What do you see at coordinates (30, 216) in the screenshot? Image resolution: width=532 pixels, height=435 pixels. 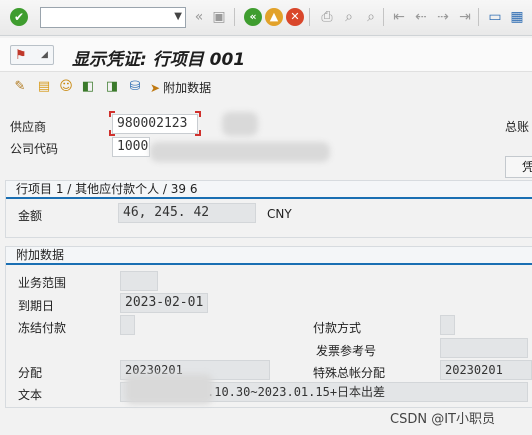 I see `amount-label: 金额` at bounding box center [30, 216].